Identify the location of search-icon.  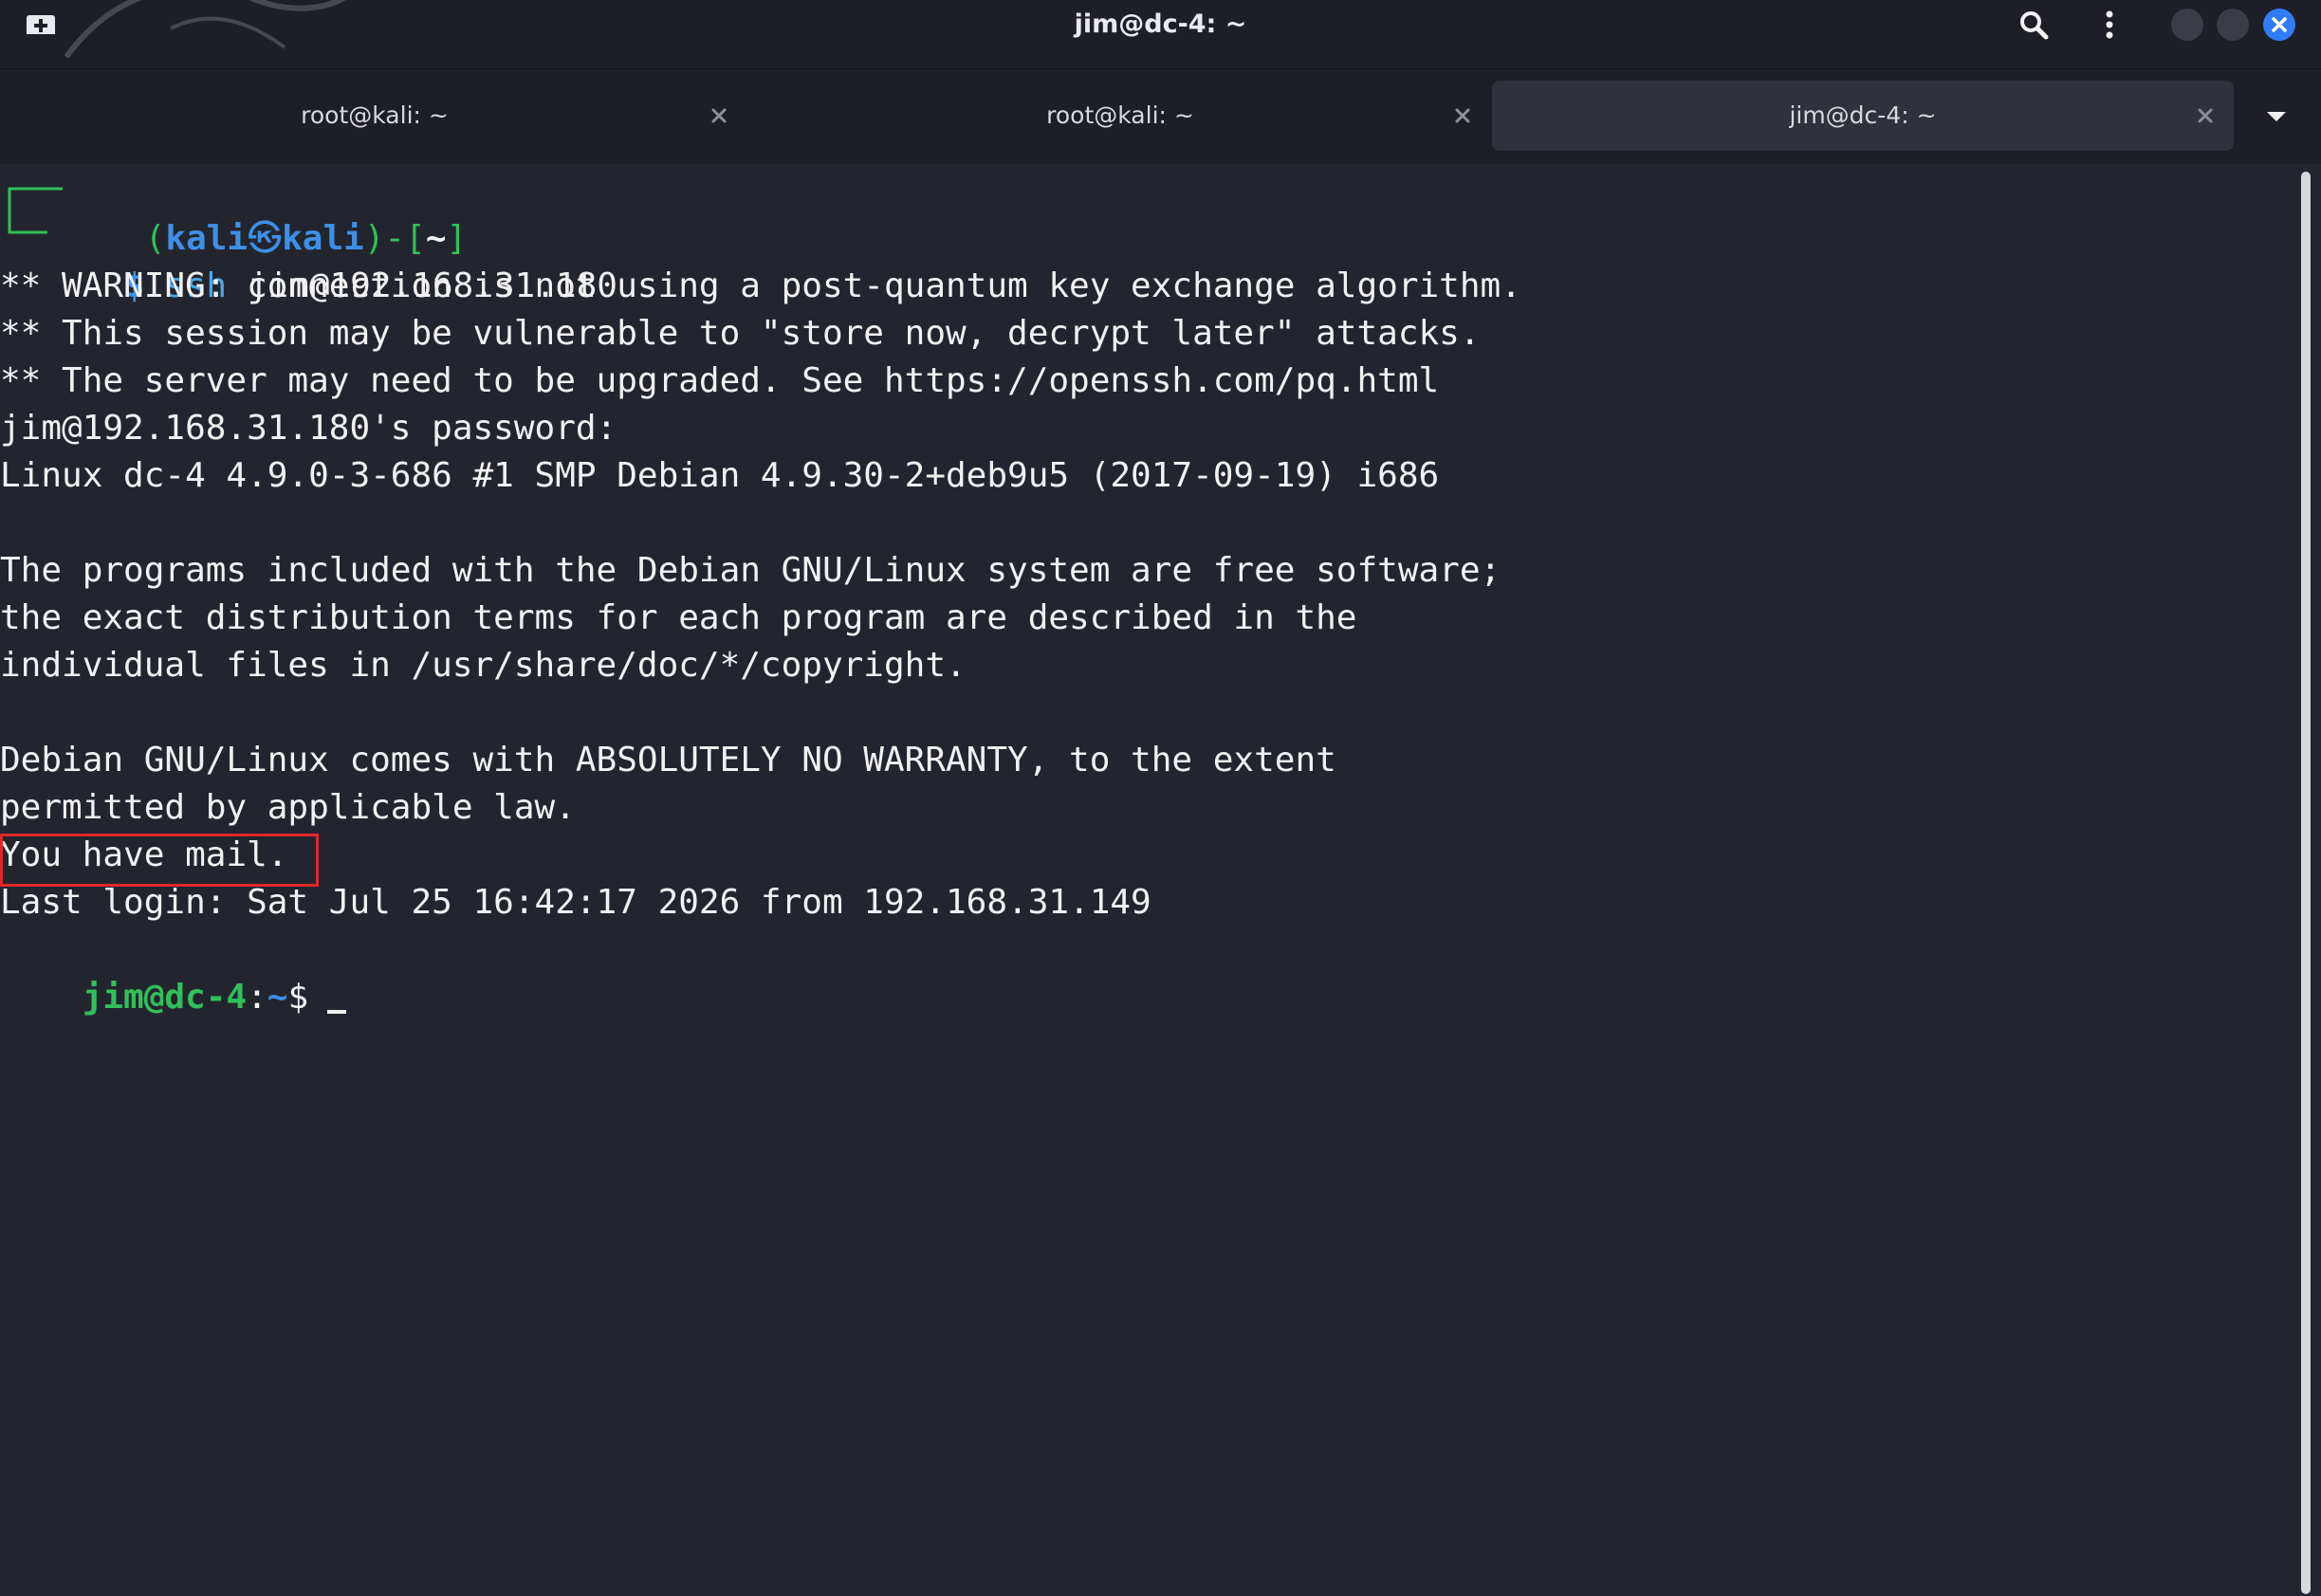
(2034, 25).